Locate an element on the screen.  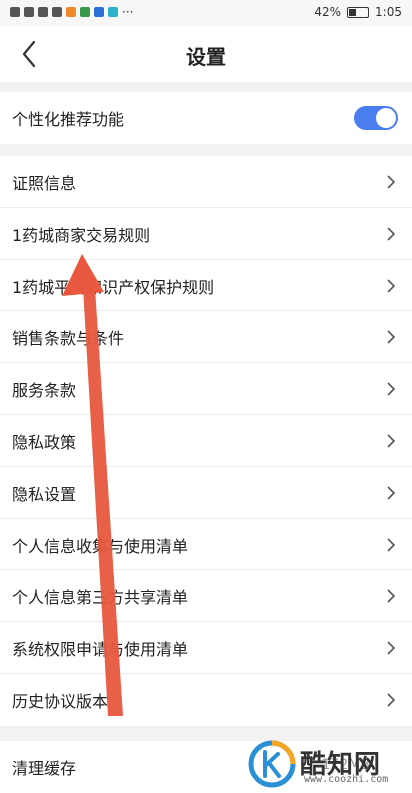
watermark: 酷知网 www.coozhi.com is located at coordinates (328, 764).